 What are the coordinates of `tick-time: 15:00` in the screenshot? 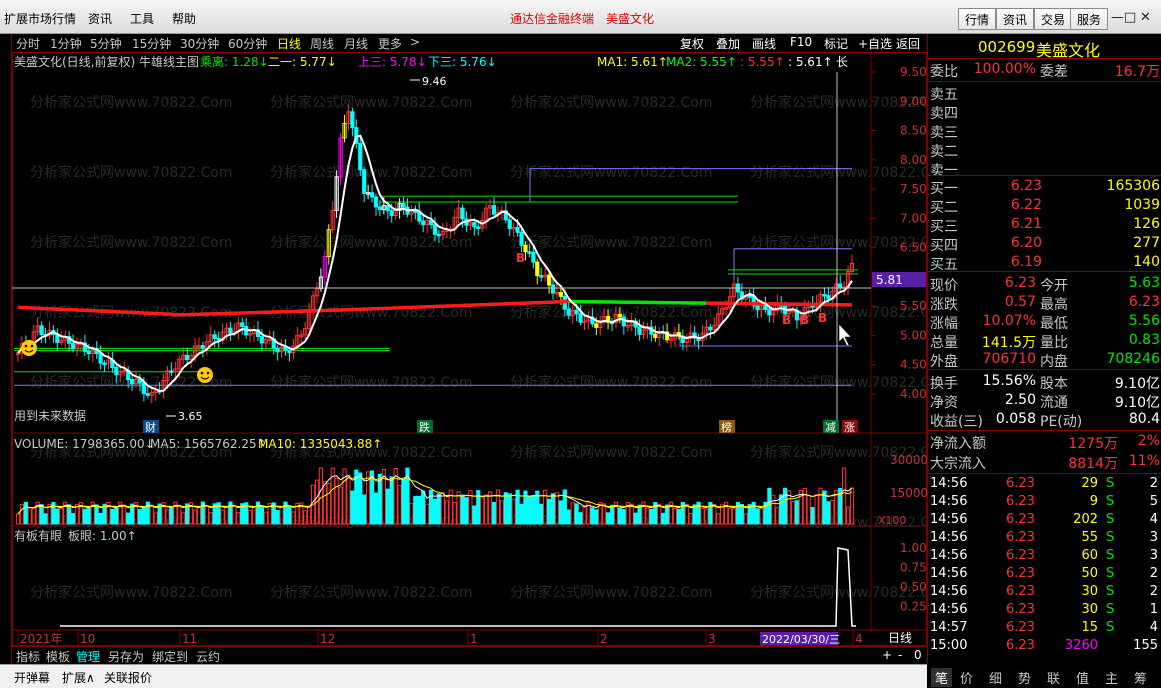 It's located at (949, 645).